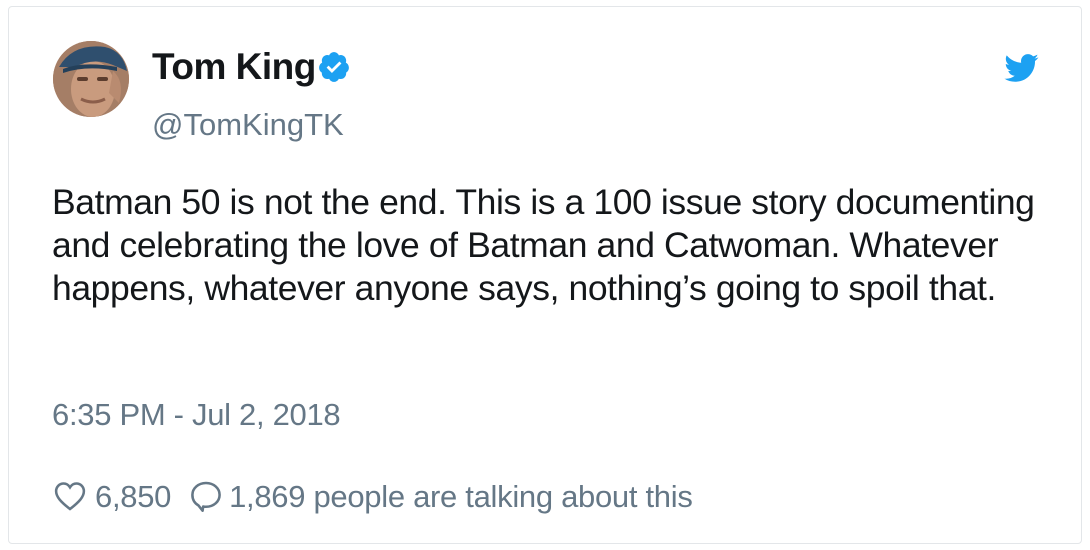 The width and height of the screenshot is (1090, 550). Describe the element at coordinates (1021, 68) in the screenshot. I see `twitter-bird-icon` at that location.